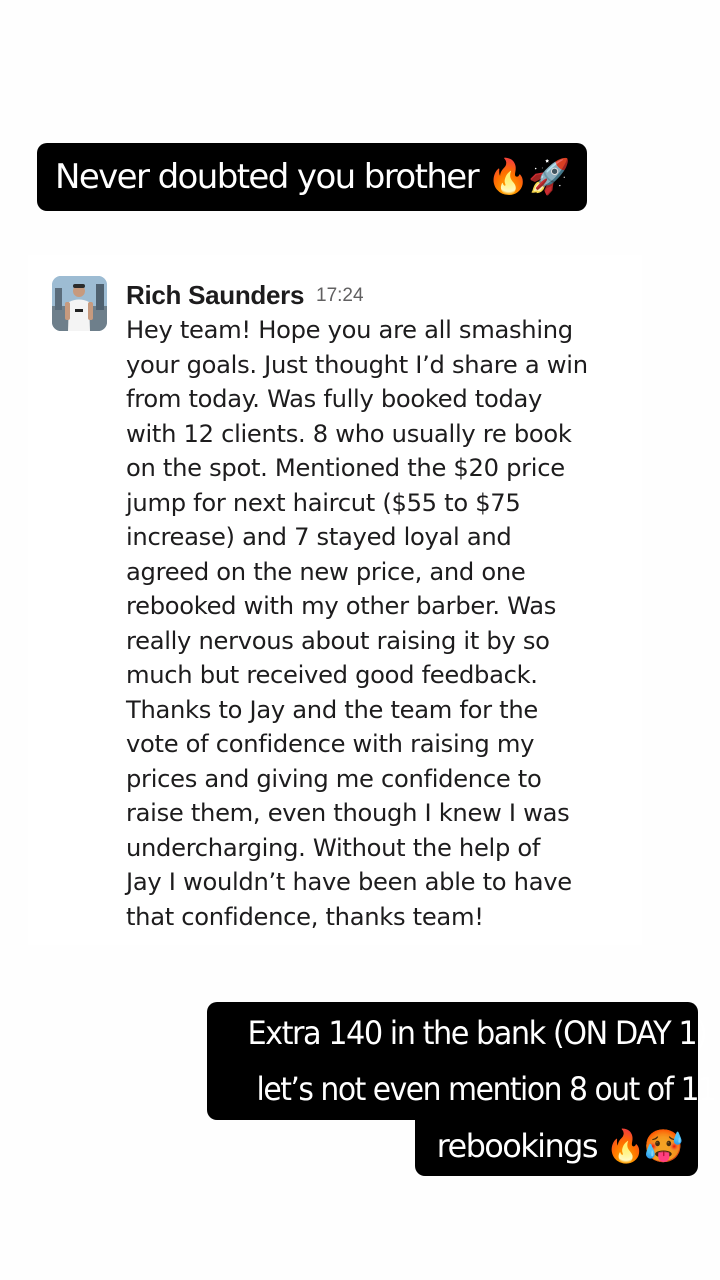 This screenshot has height=1280, width=720. What do you see at coordinates (349, 433) in the screenshot?
I see `message-line: with 12 clients. 8 who usually re book` at bounding box center [349, 433].